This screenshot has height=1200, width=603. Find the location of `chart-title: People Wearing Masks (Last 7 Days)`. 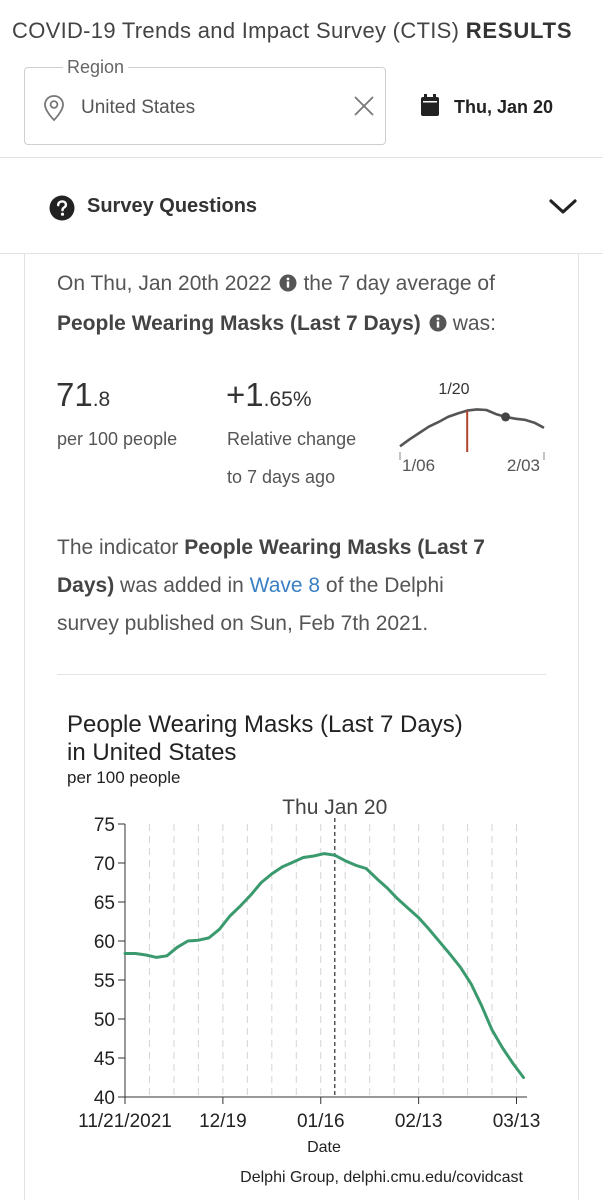

chart-title: People Wearing Masks (Last 7 Days) is located at coordinates (265, 724).